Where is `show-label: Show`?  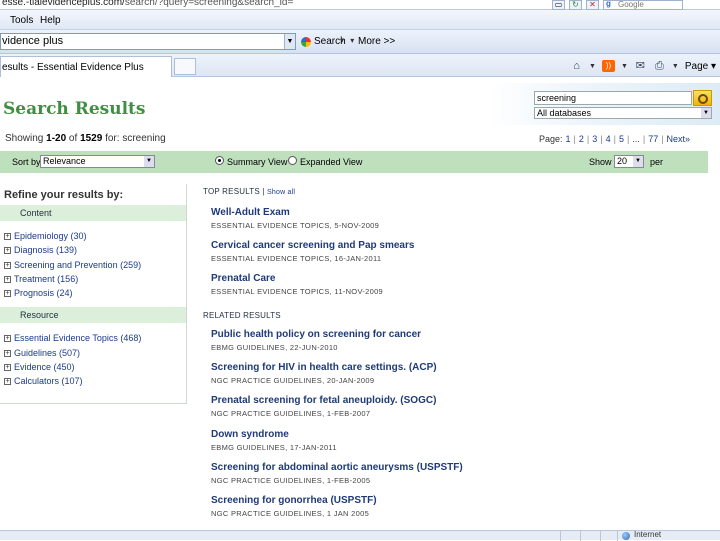
show-label: Show is located at coordinates (600, 162).